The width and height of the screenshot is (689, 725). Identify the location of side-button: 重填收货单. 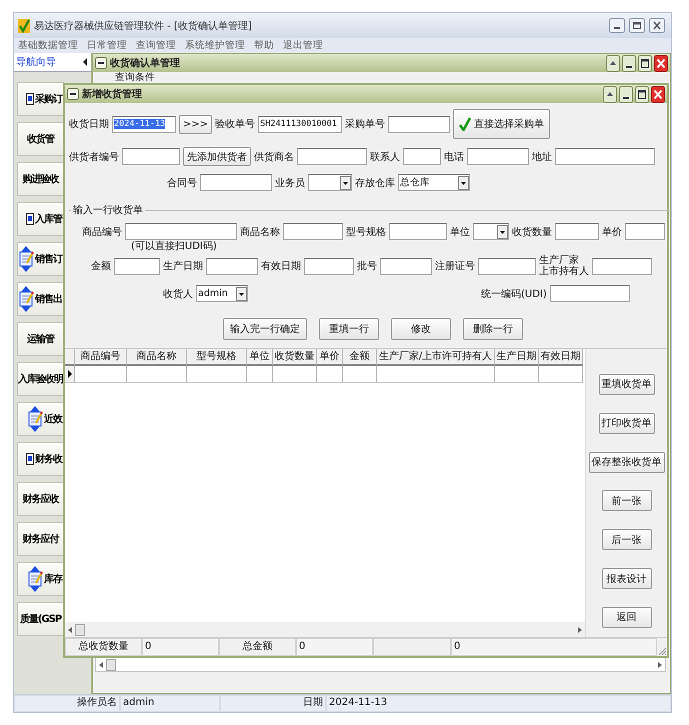
(626, 384).